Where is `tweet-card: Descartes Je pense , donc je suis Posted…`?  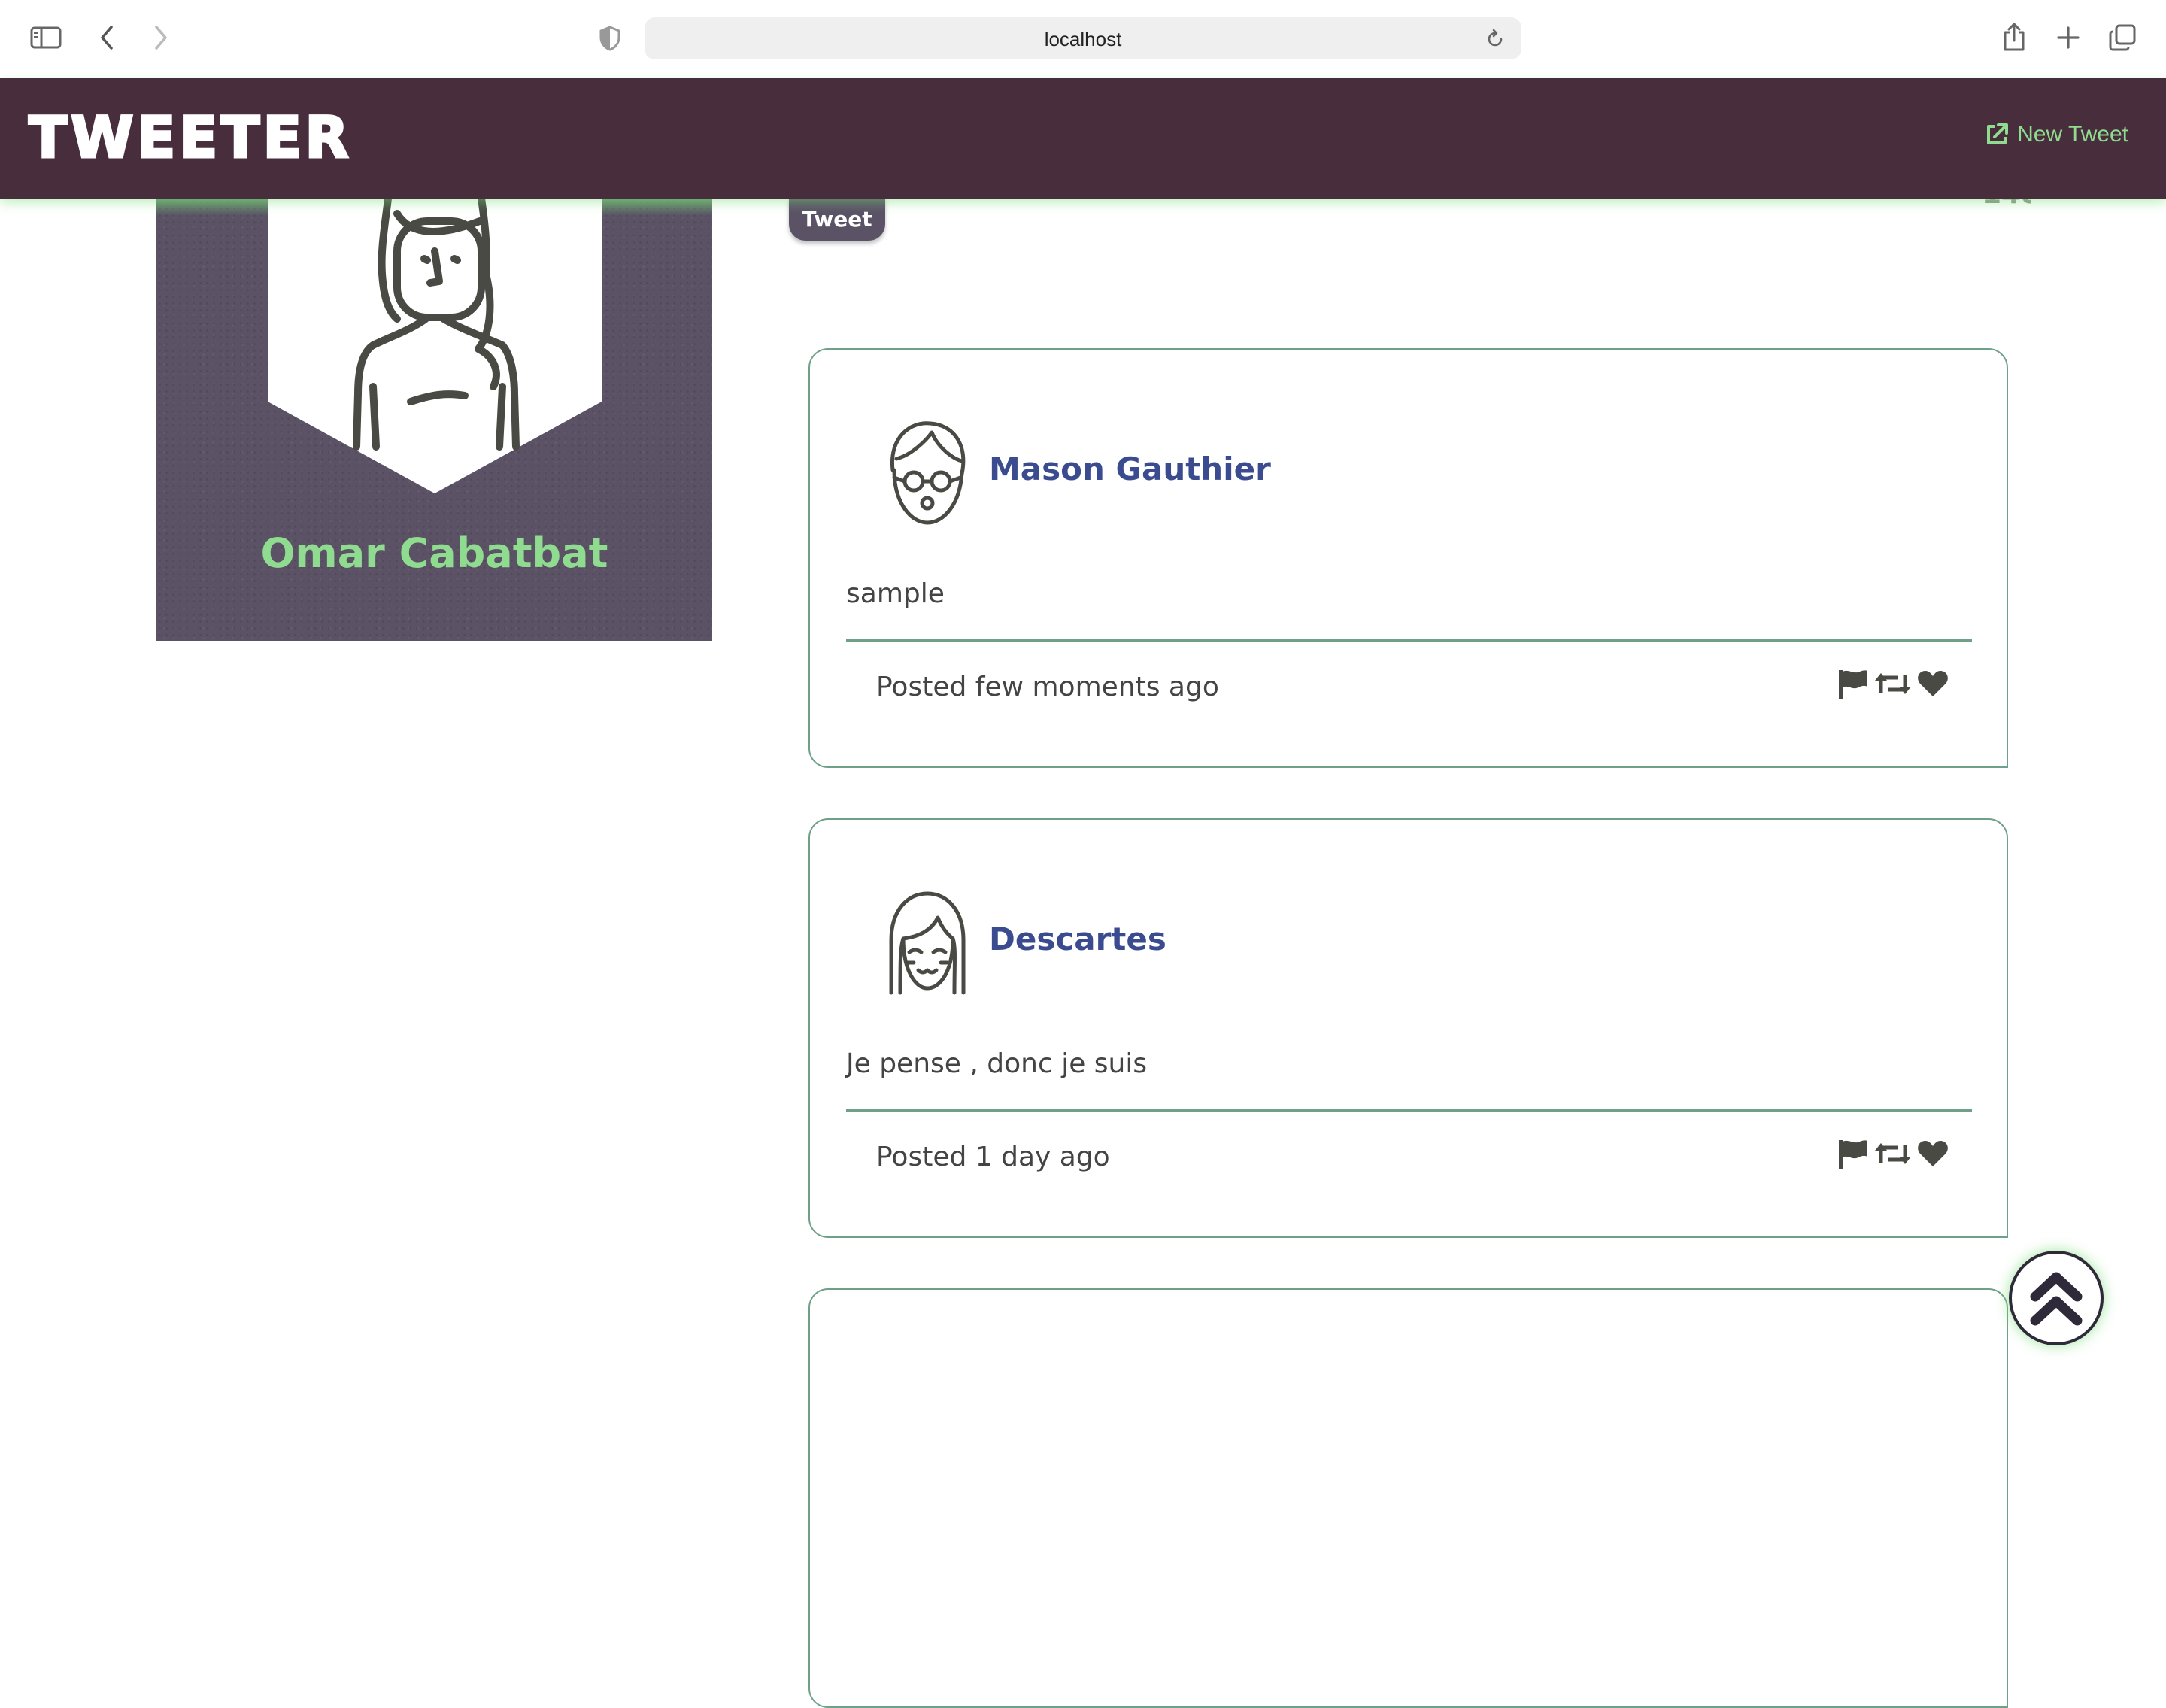
tweet-card: Descartes Je pense , donc je suis Posted… is located at coordinates (1408, 1028).